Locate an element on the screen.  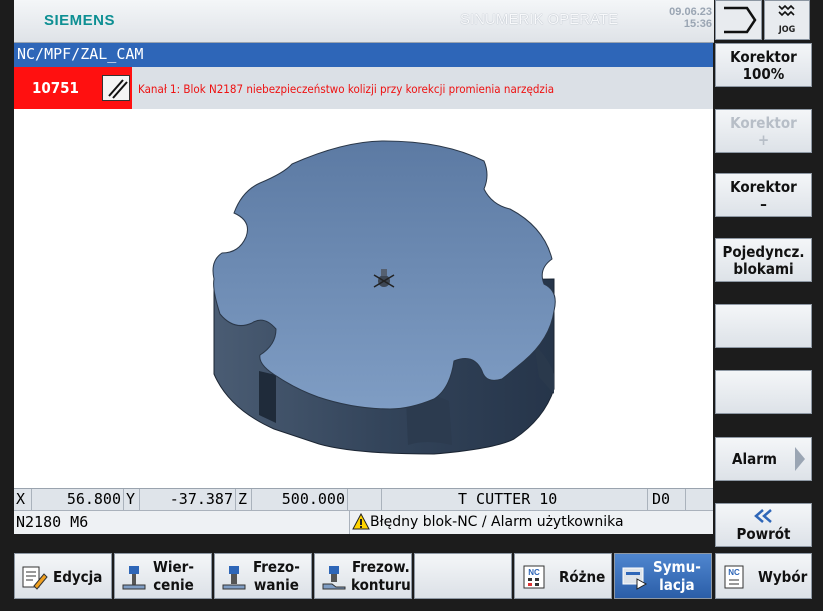
wiercenie-button: Wier-cenie is located at coordinates (163, 576).